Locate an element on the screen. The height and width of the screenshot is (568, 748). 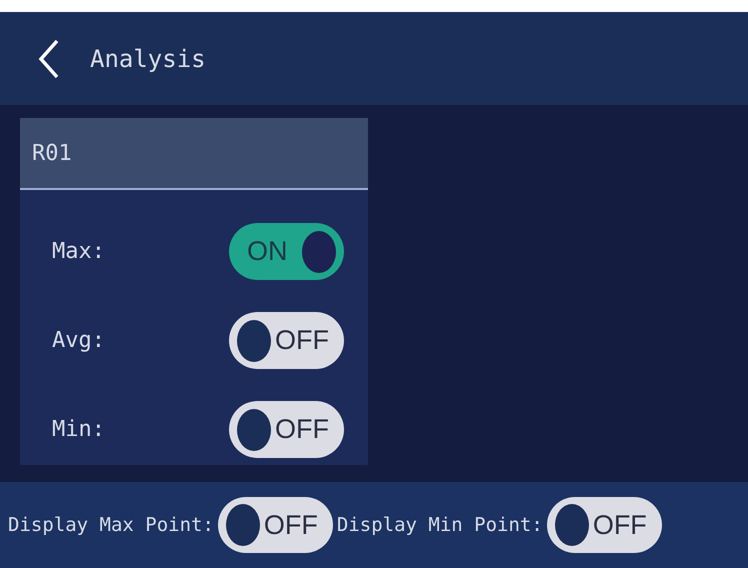
option-label: Display Max Point: is located at coordinates (111, 525).